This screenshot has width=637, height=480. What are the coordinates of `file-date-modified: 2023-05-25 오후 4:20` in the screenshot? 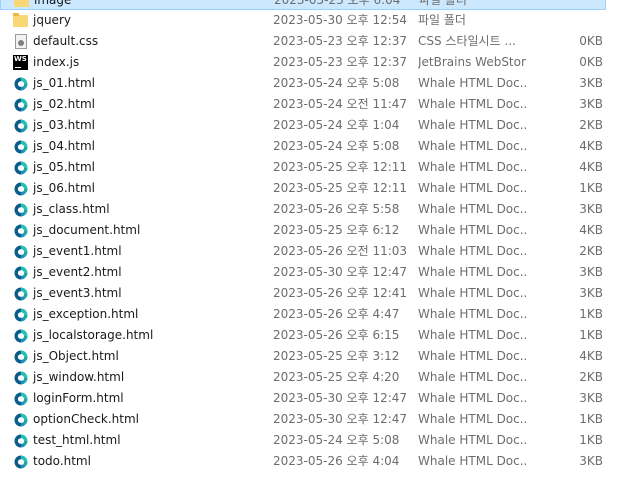 It's located at (336, 377).